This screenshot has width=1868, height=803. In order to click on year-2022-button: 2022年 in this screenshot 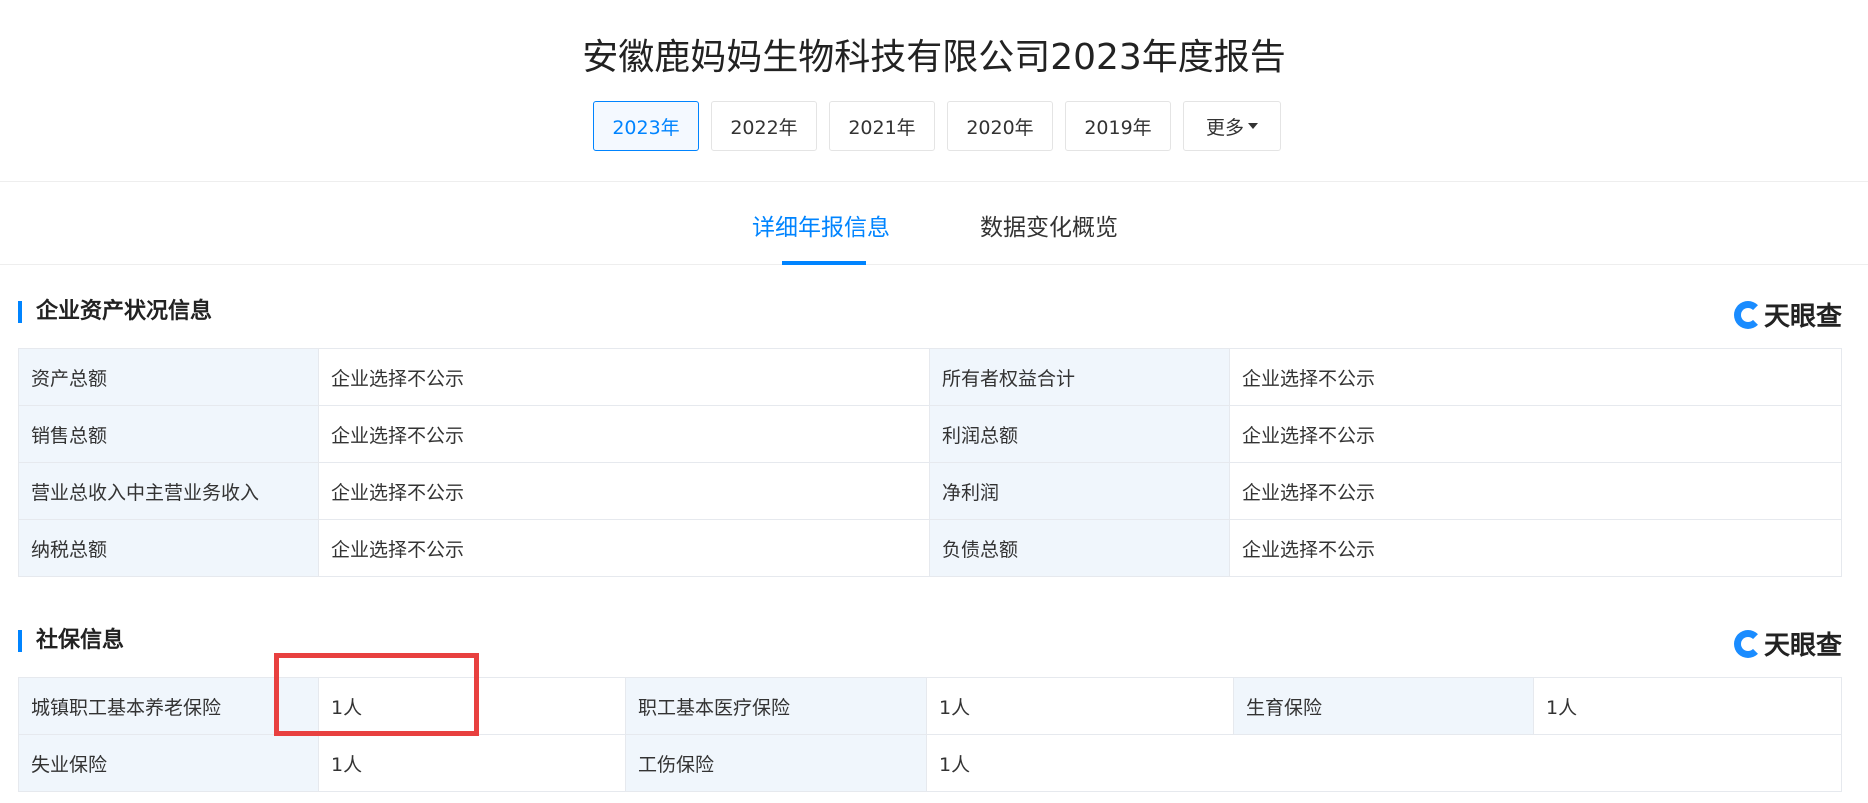, I will do `click(764, 126)`.